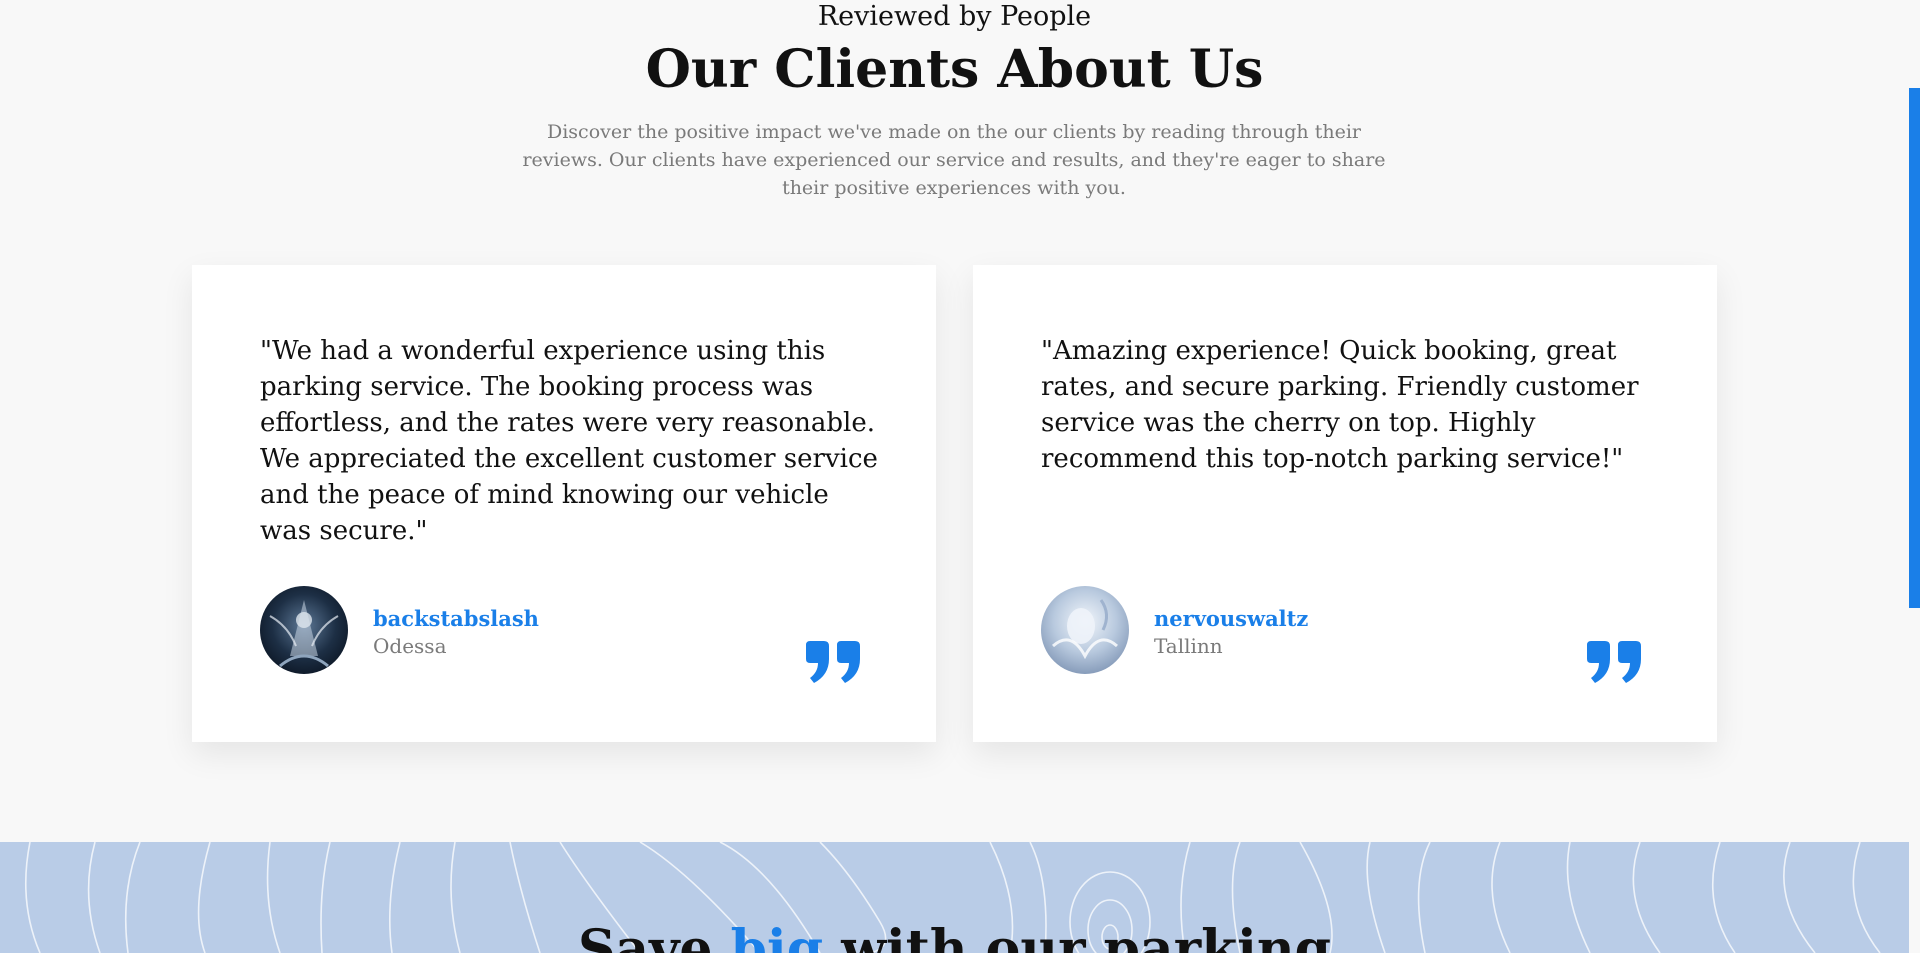 Image resolution: width=1920 pixels, height=953 pixels. What do you see at coordinates (1231, 619) in the screenshot?
I see `author-name: nervouswaltz` at bounding box center [1231, 619].